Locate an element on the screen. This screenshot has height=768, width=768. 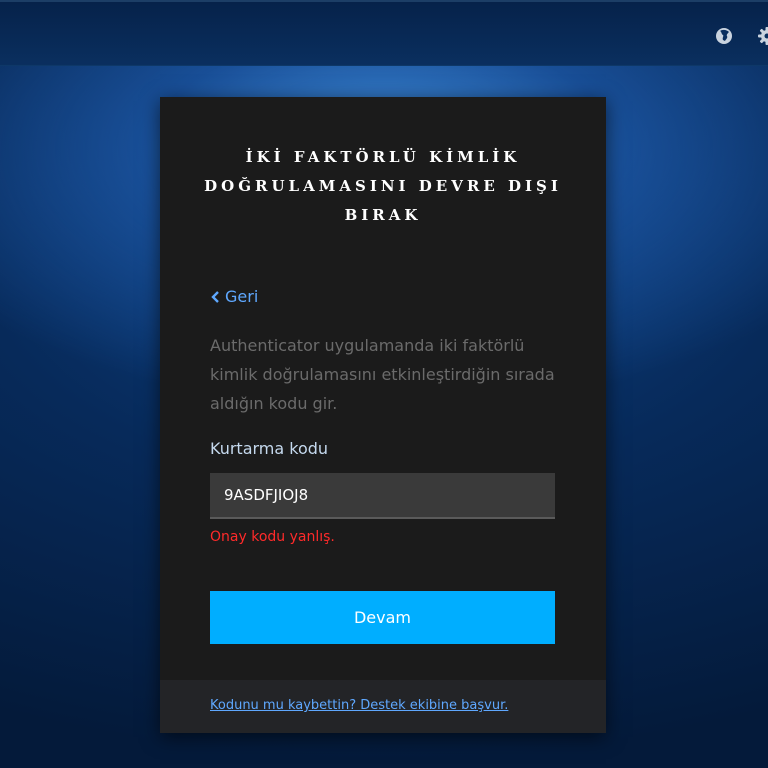
top-bar is located at coordinates (384, 33).